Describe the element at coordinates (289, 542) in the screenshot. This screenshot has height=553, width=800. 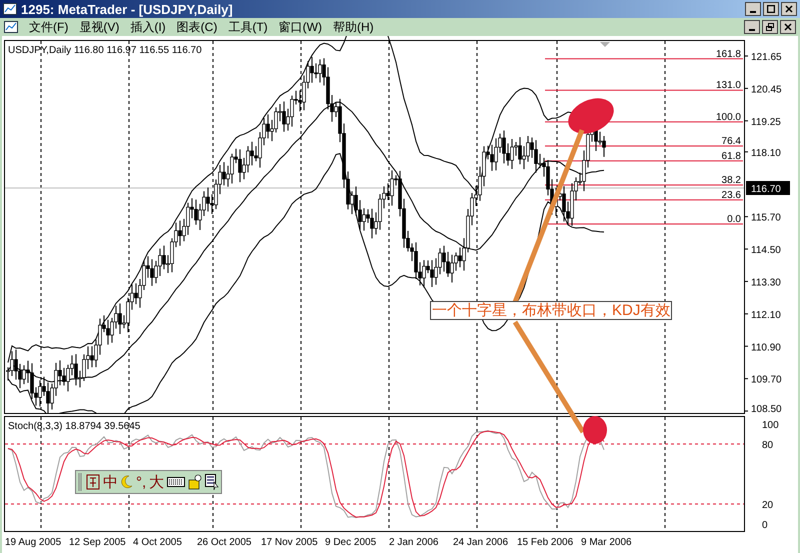
I see `date-axis-label: 17 Nov 2005` at that location.